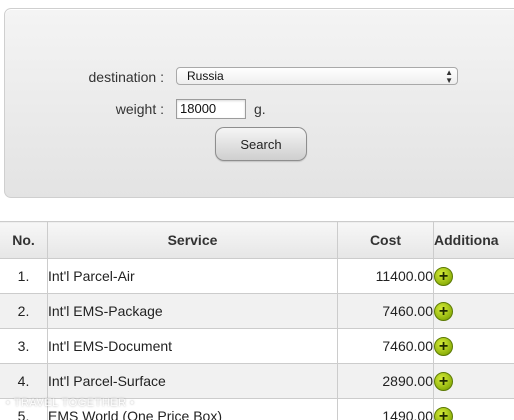  I want to click on table-header-row: No. Service Cost Additiona, so click(257, 240).